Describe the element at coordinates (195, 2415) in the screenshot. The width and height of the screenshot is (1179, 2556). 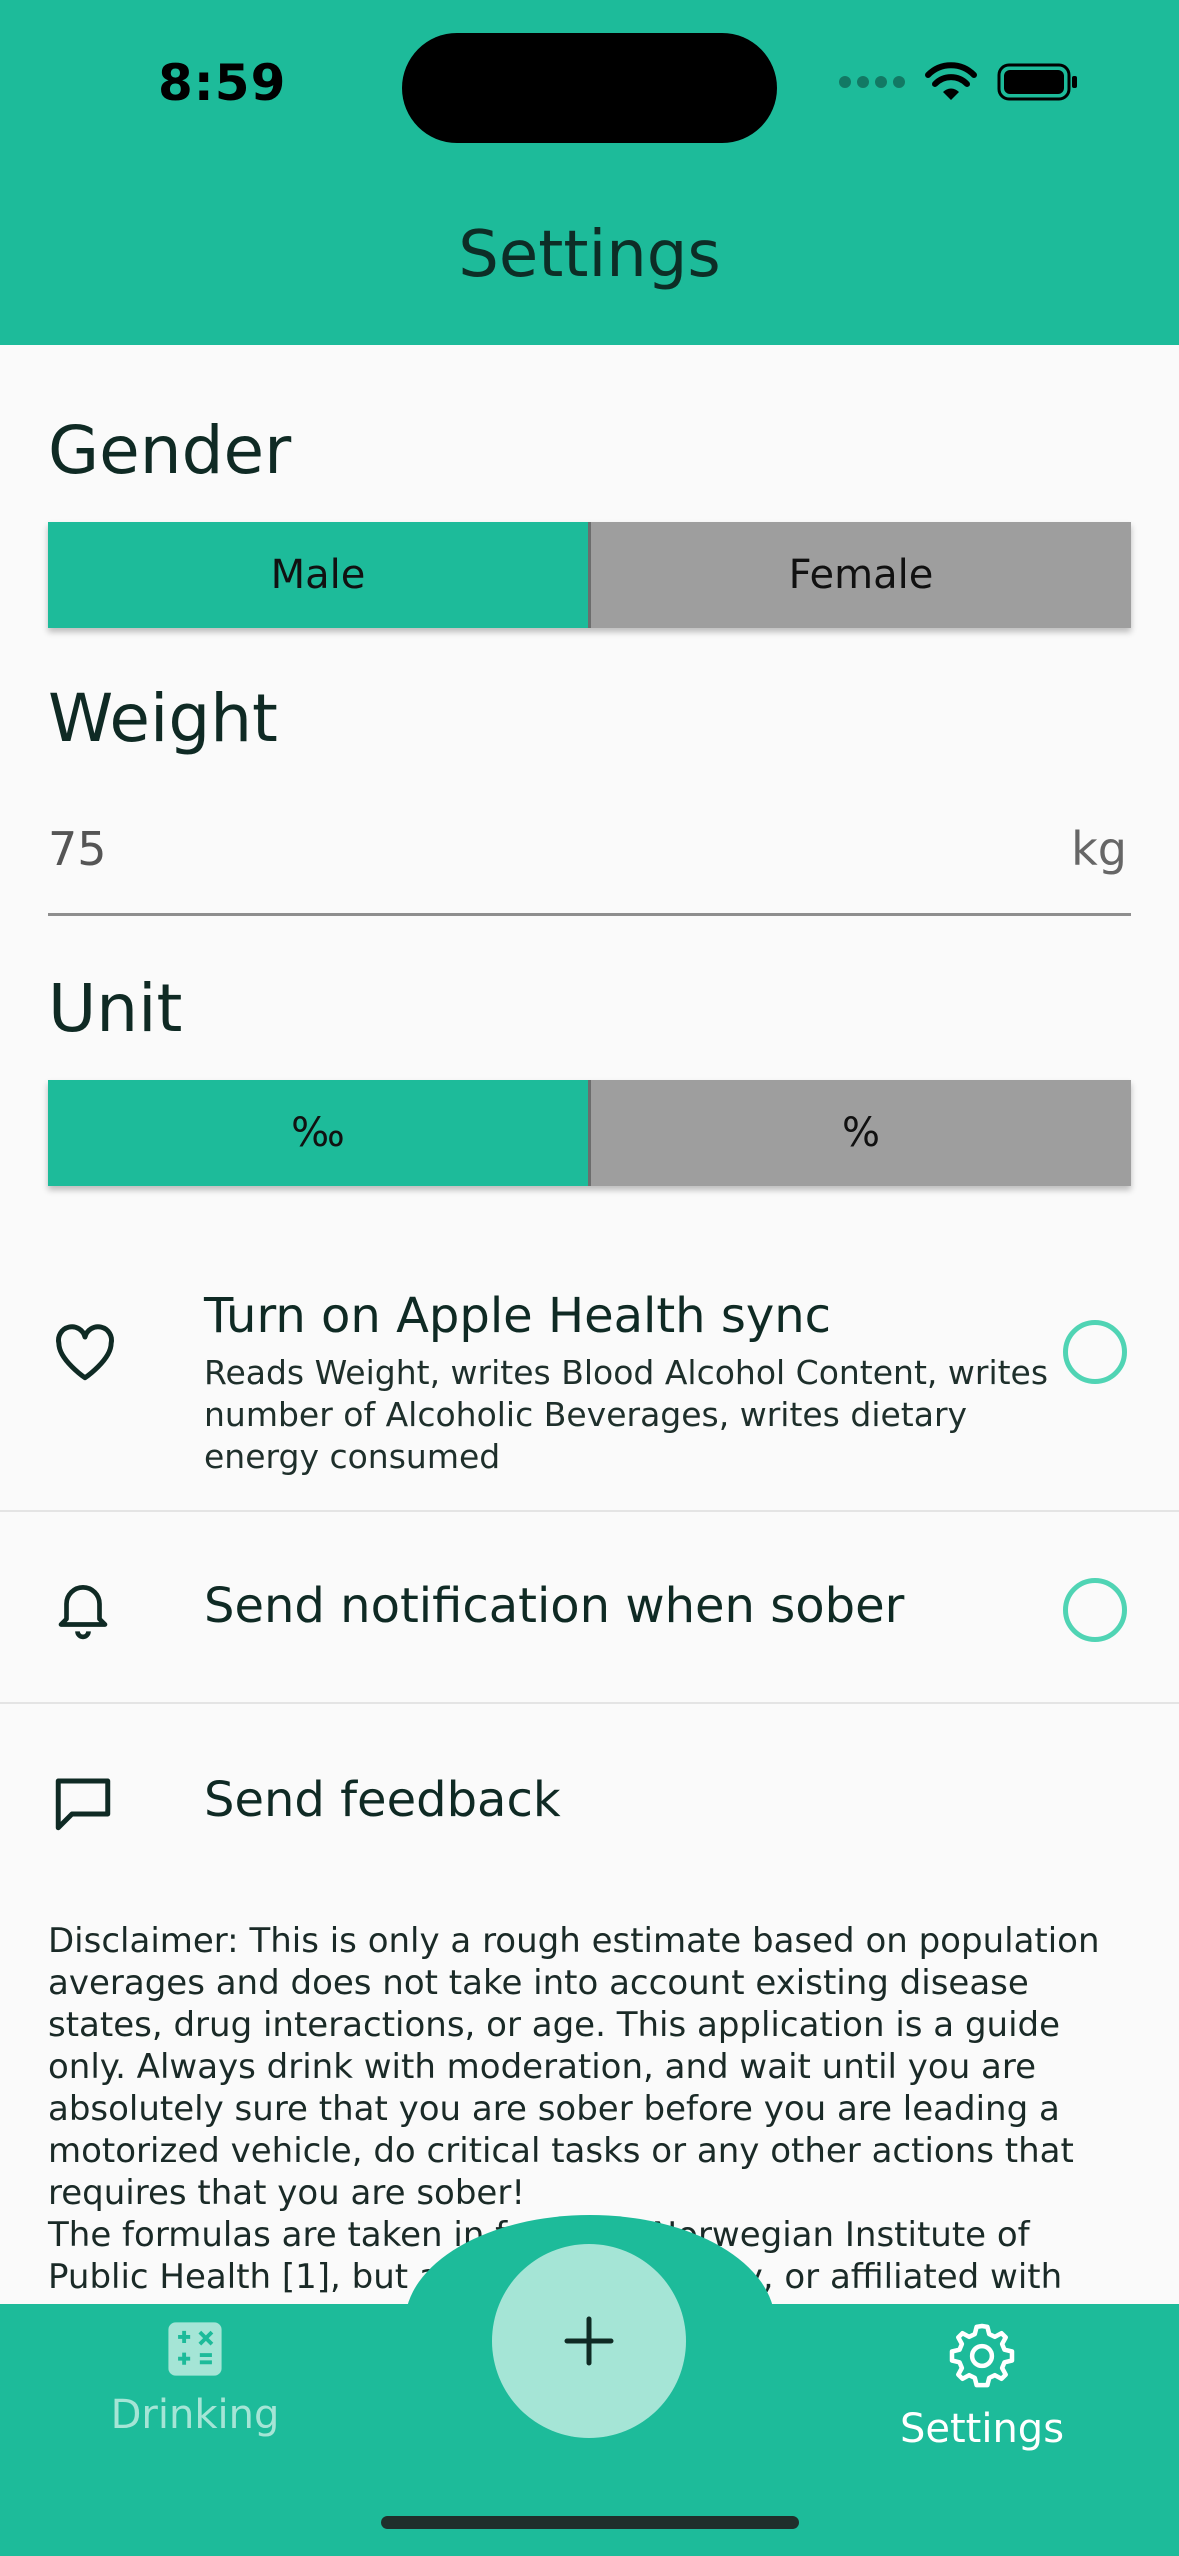
I see `tab-drinking-label: Drinking` at that location.